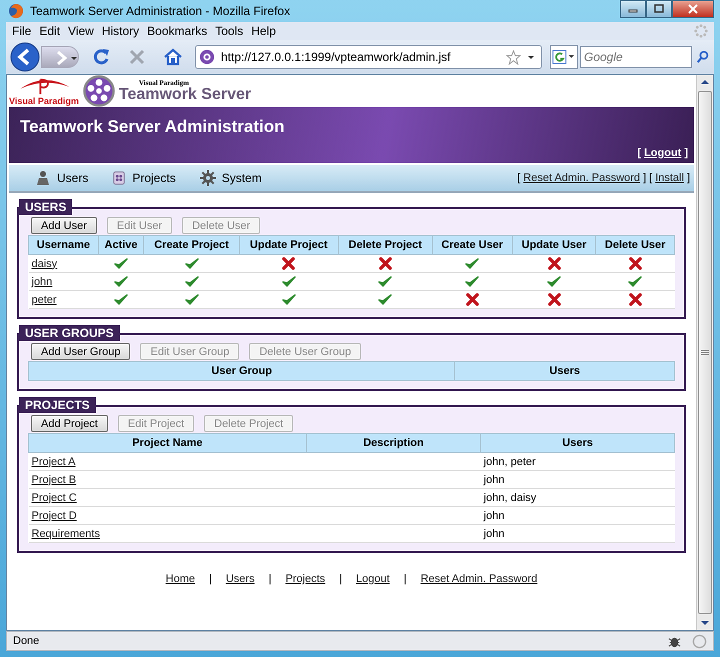 The image size is (720, 657). Describe the element at coordinates (703, 57) in the screenshot. I see `search-icon` at that location.